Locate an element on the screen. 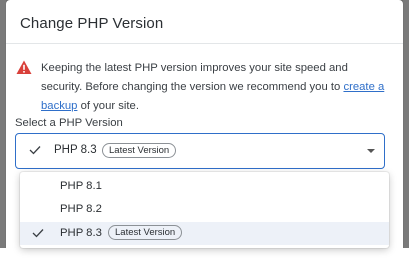 The width and height of the screenshot is (409, 258). chevron-down-icon is located at coordinates (371, 151).